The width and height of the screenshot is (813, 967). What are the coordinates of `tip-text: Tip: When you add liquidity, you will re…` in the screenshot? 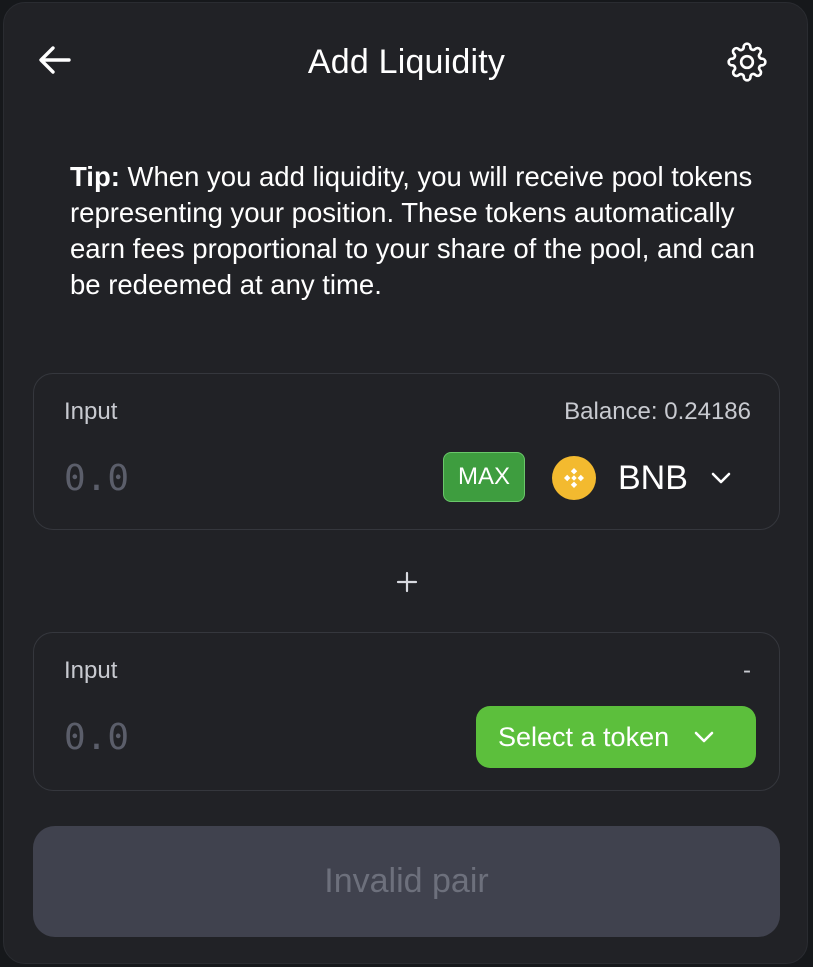 It's located at (420, 231).